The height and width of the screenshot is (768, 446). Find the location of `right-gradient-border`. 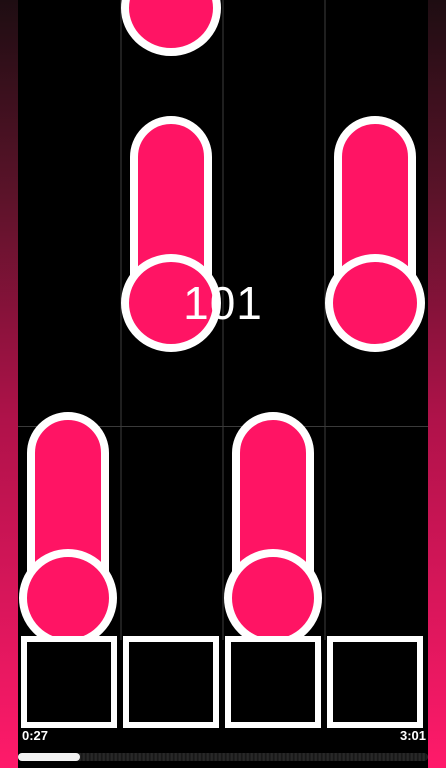

right-gradient-border is located at coordinates (437, 384).